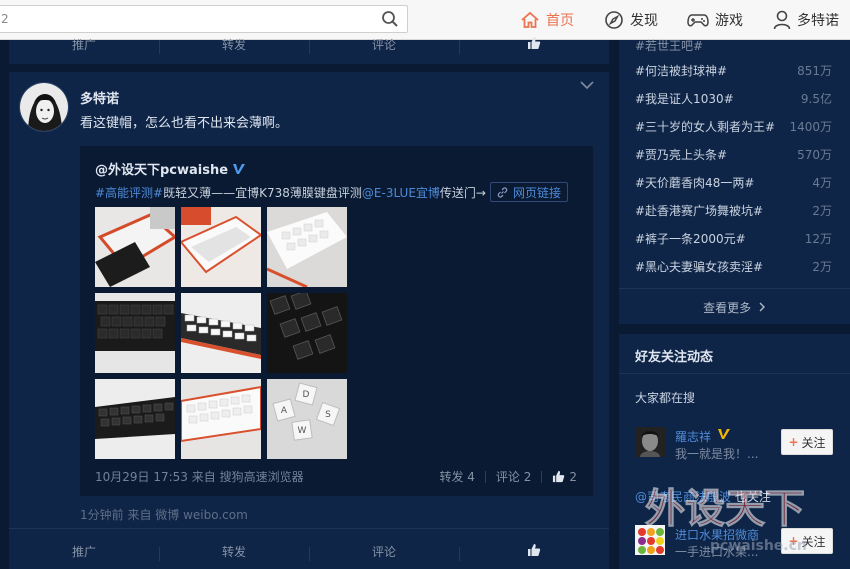  Describe the element at coordinates (665, 398) in the screenshot. I see `friends-panel-subtitle: 大家都在搜` at that location.